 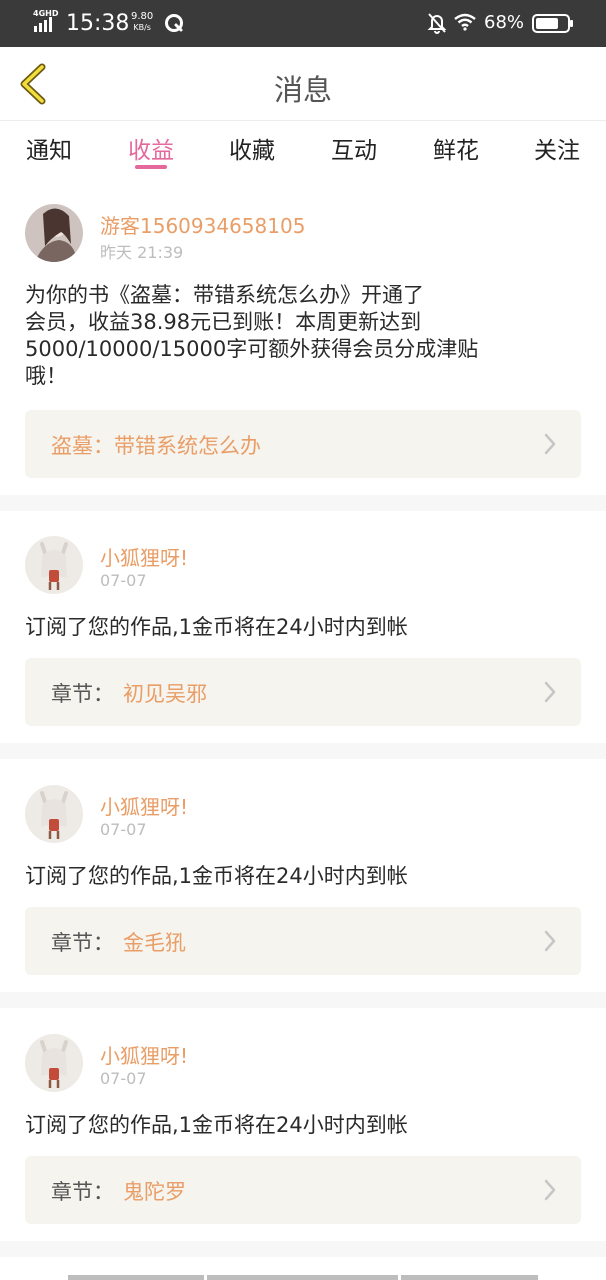 I want to click on book-title: 盗墓：带错系统怎么办, so click(x=156, y=446).